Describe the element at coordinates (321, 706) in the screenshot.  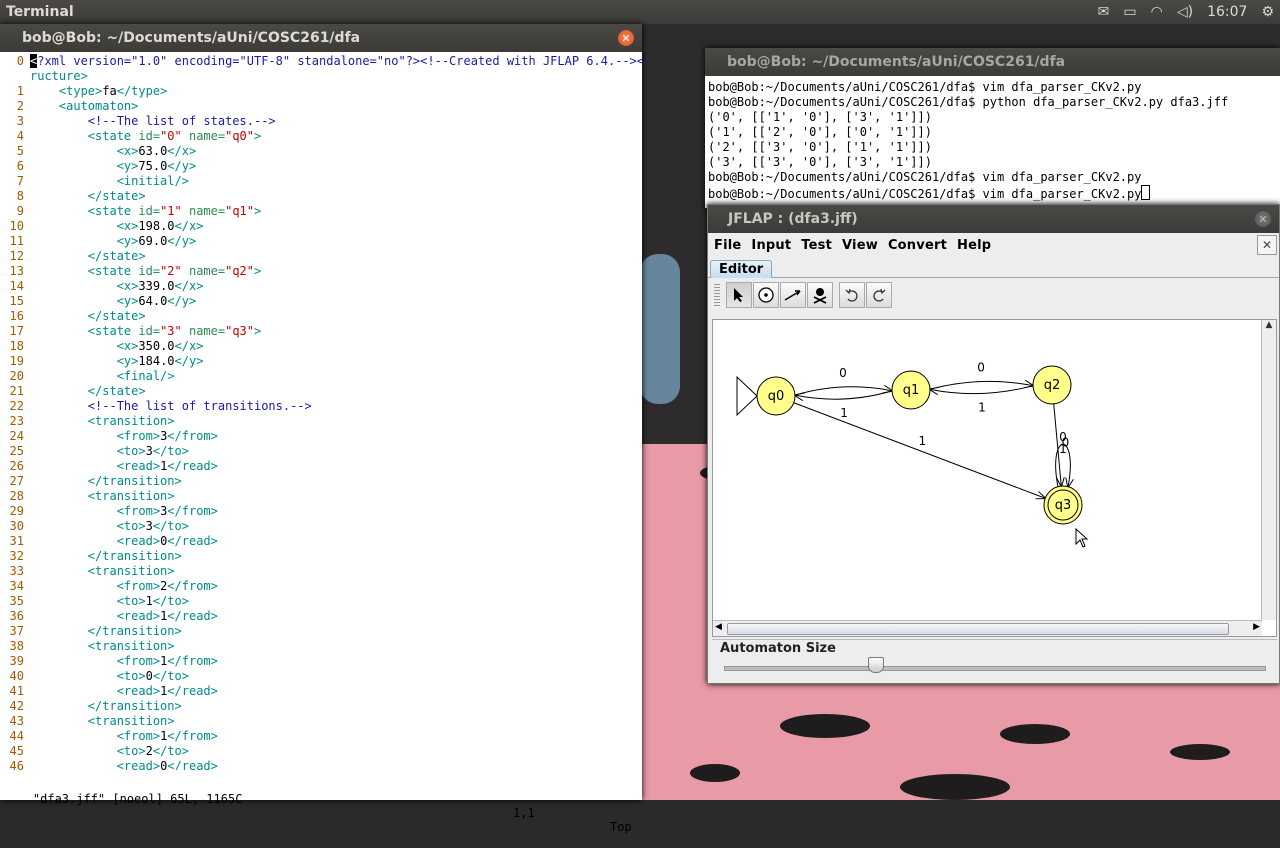
I see `vim-line: 42 </transition>` at that location.